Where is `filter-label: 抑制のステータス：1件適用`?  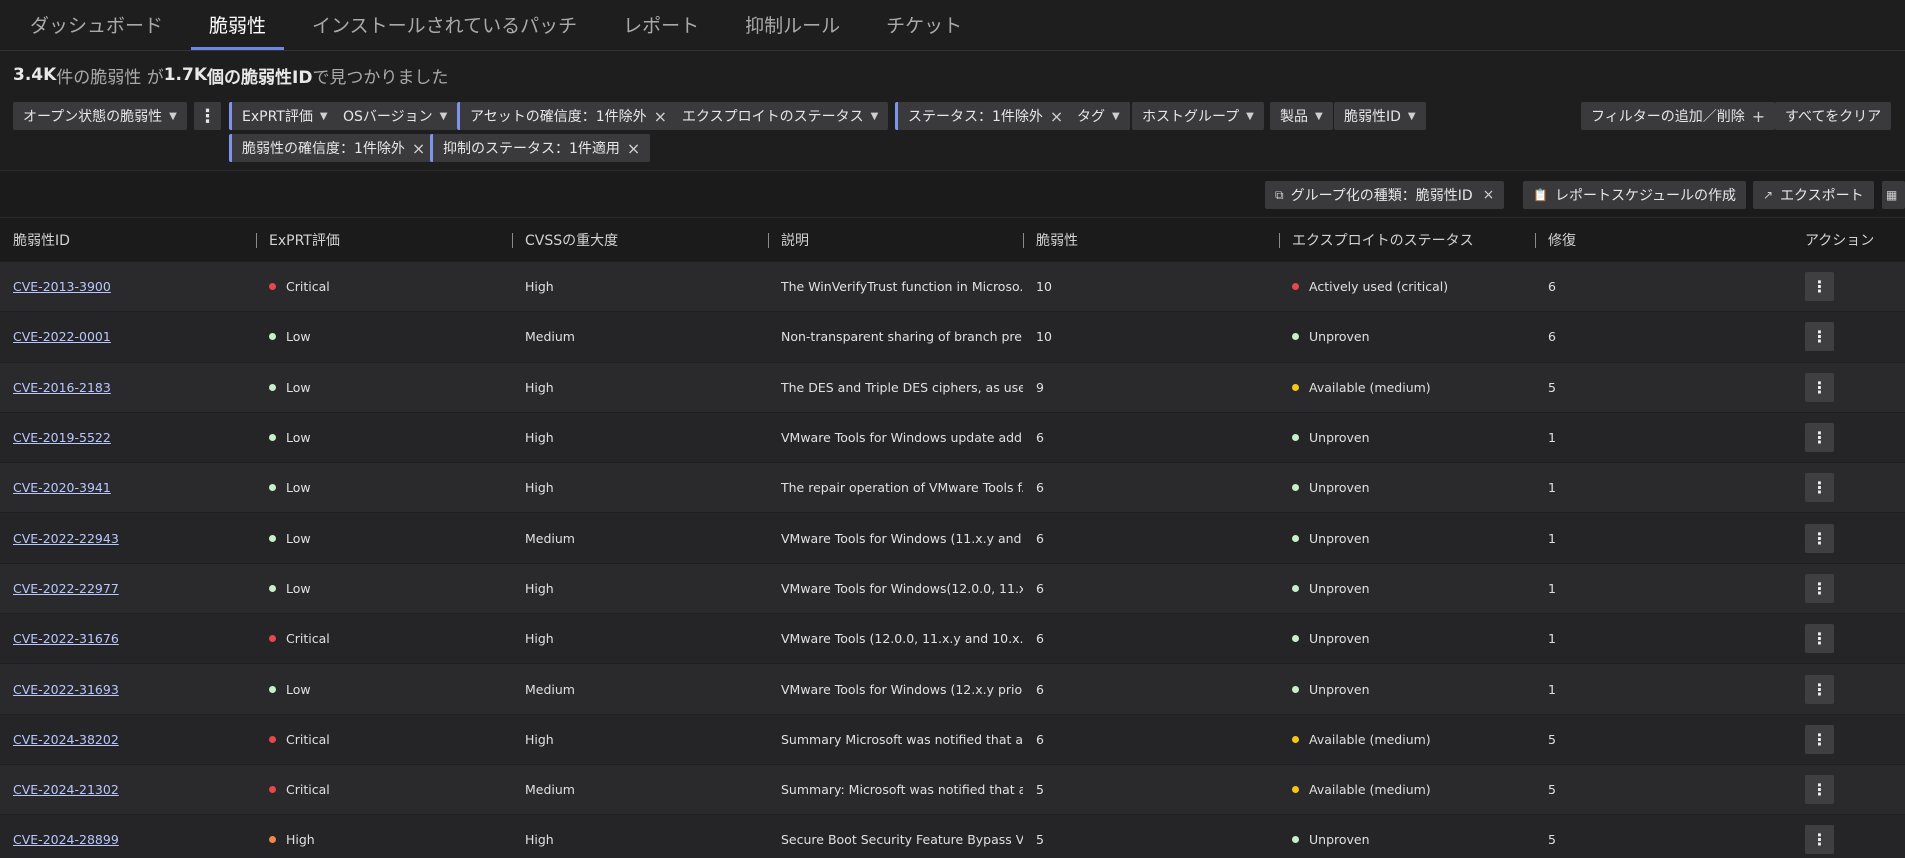 filter-label: 抑制のステータス：1件適用 is located at coordinates (531, 149).